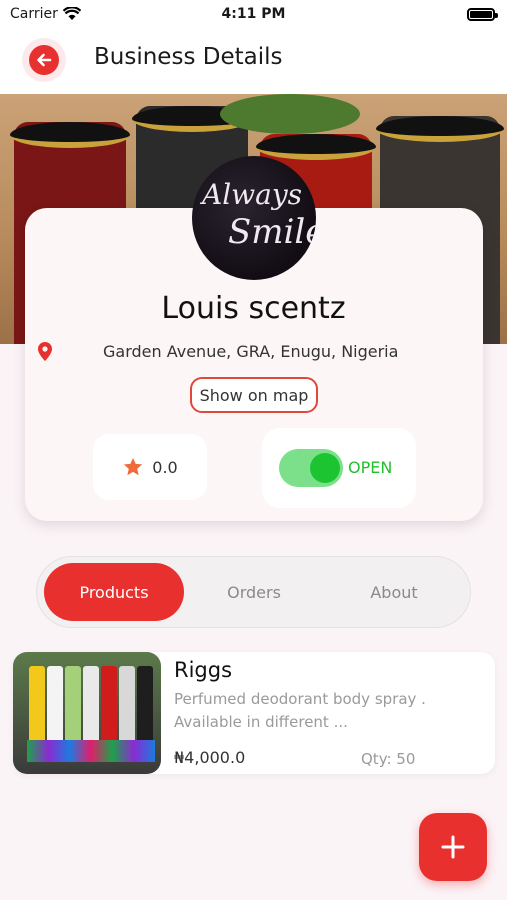 Image resolution: width=507 pixels, height=900 pixels. What do you see at coordinates (254, 395) in the screenshot?
I see `show-on-map-button: Show on map` at bounding box center [254, 395].